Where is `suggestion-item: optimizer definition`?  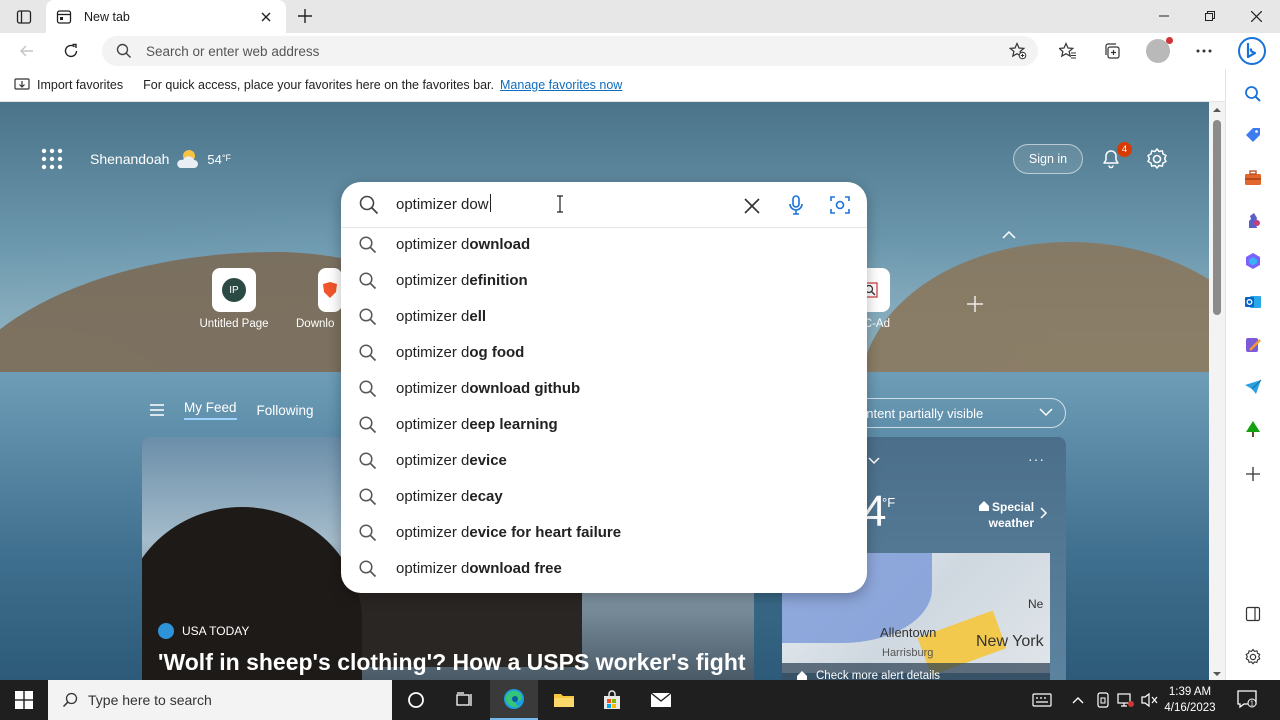 suggestion-item: optimizer definition is located at coordinates (604, 281).